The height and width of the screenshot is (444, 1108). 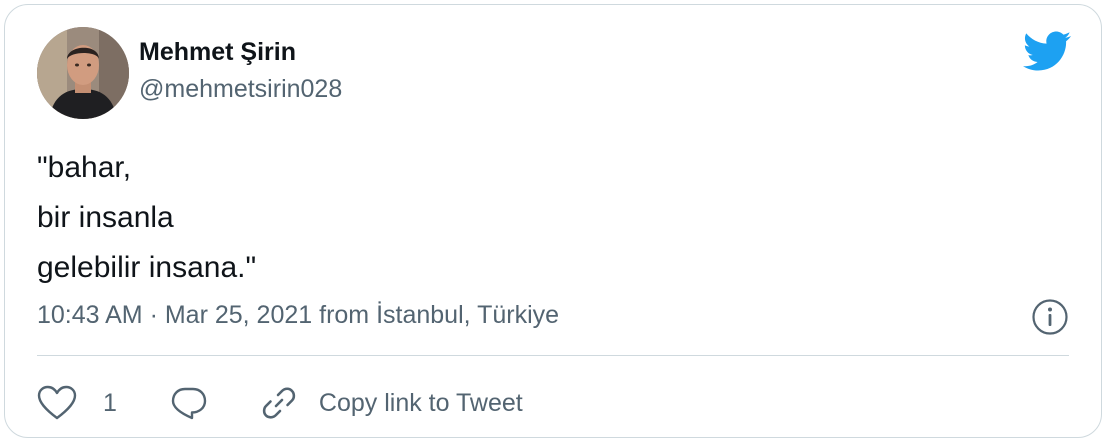 I want to click on author-handle: @mehmetsirin028, so click(x=240, y=89).